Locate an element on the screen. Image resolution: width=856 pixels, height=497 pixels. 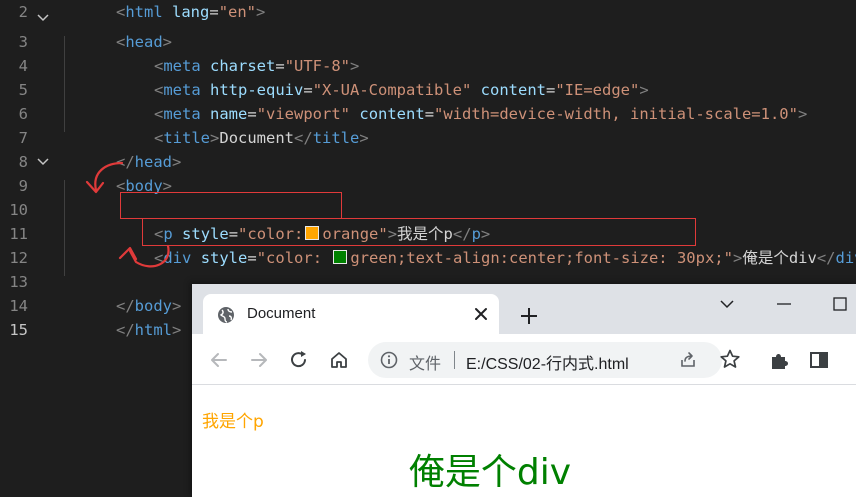
extensions-icon is located at coordinates (779, 360).